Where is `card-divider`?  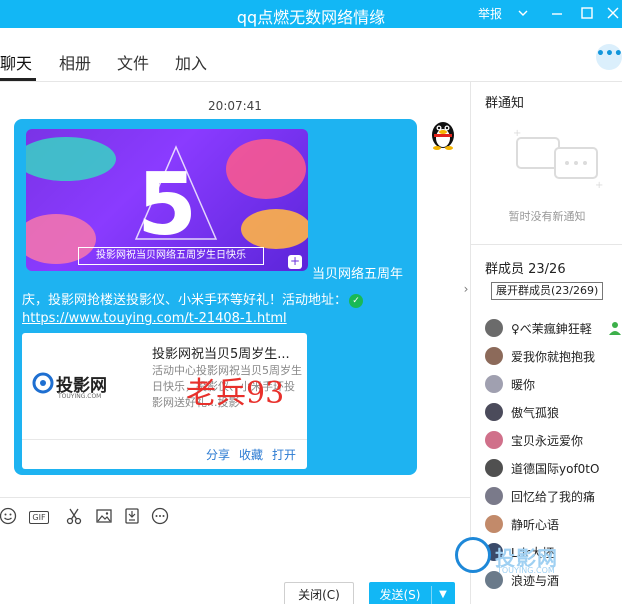 card-divider is located at coordinates (164, 439).